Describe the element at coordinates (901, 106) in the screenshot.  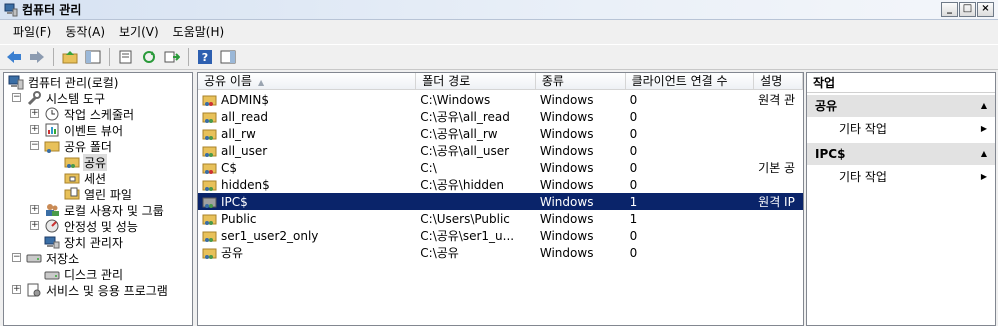
I see `action-section-share: 공유 ▲` at that location.